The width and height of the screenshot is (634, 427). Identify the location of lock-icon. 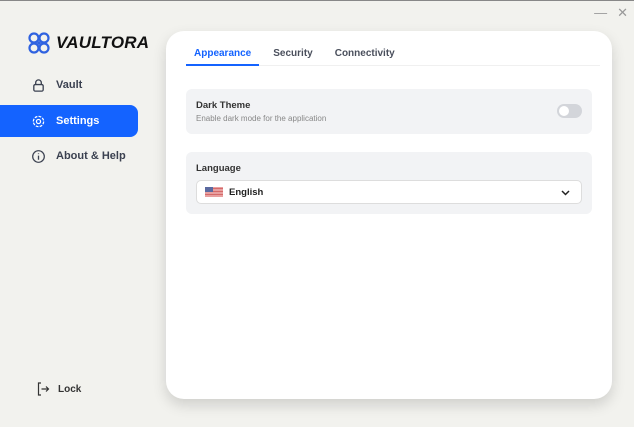
(38, 85).